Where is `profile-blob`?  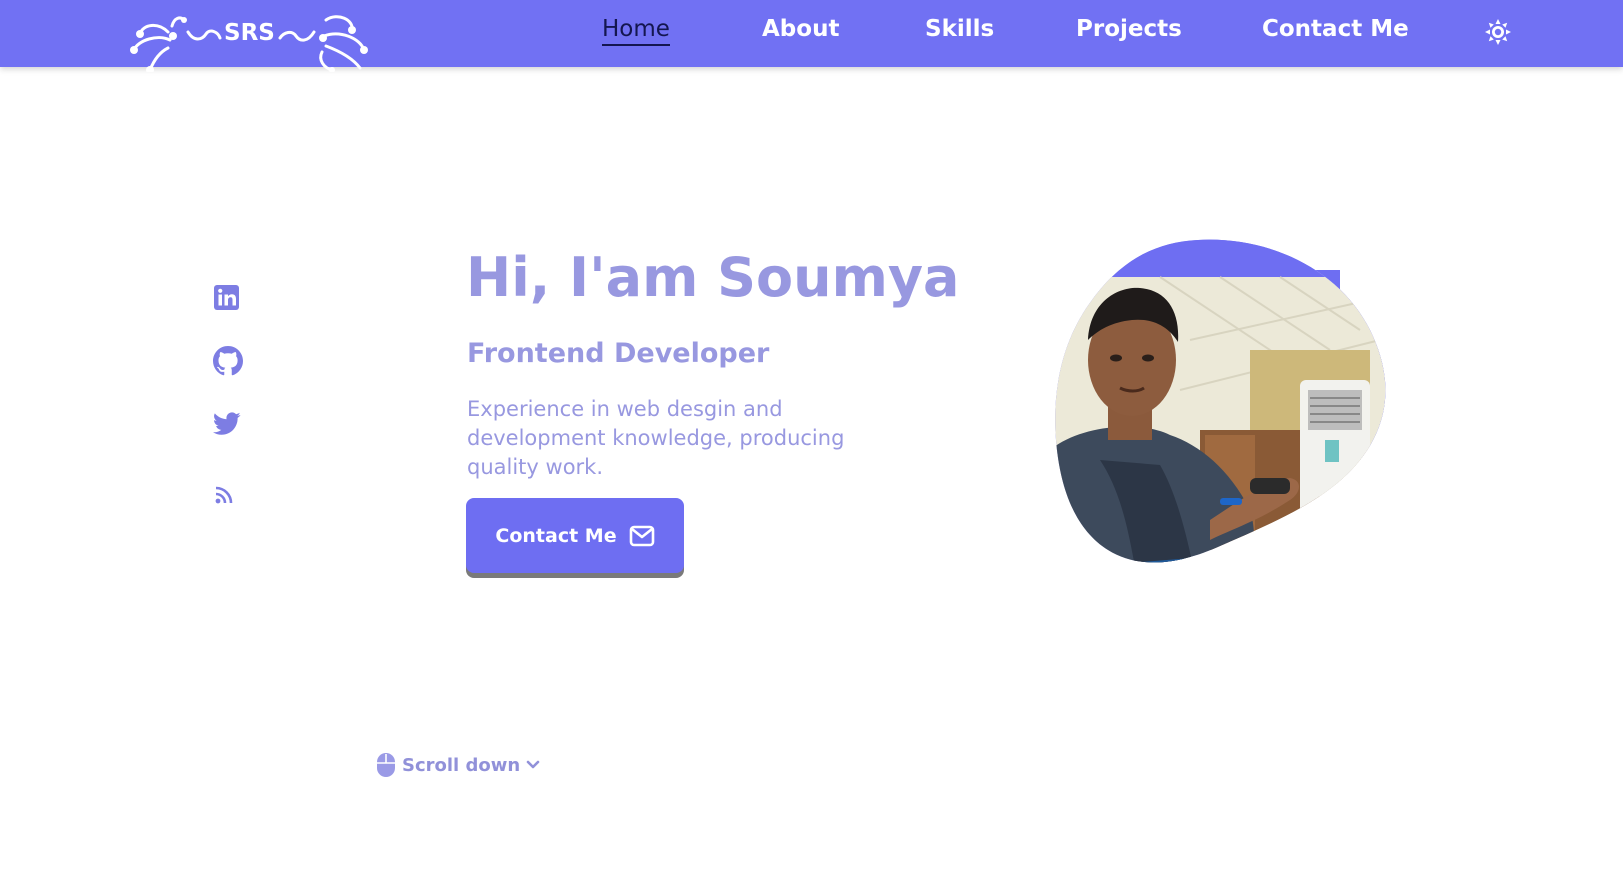 profile-blob is located at coordinates (1230, 415).